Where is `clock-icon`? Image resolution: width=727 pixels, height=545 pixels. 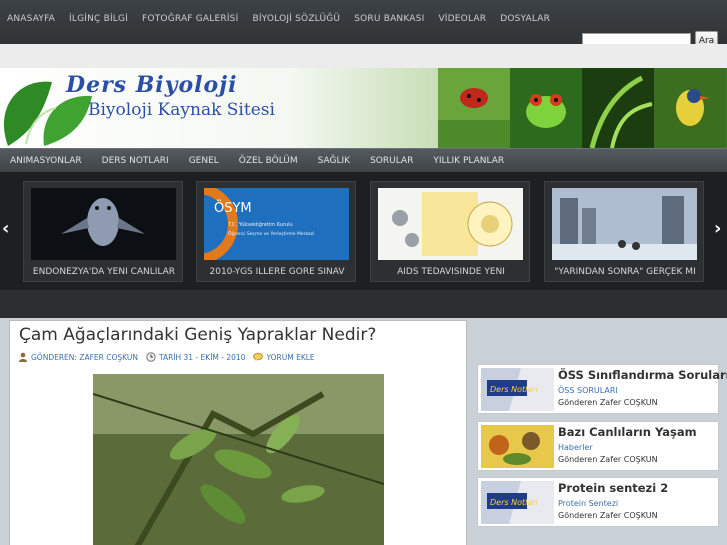
clock-icon is located at coordinates (151, 357).